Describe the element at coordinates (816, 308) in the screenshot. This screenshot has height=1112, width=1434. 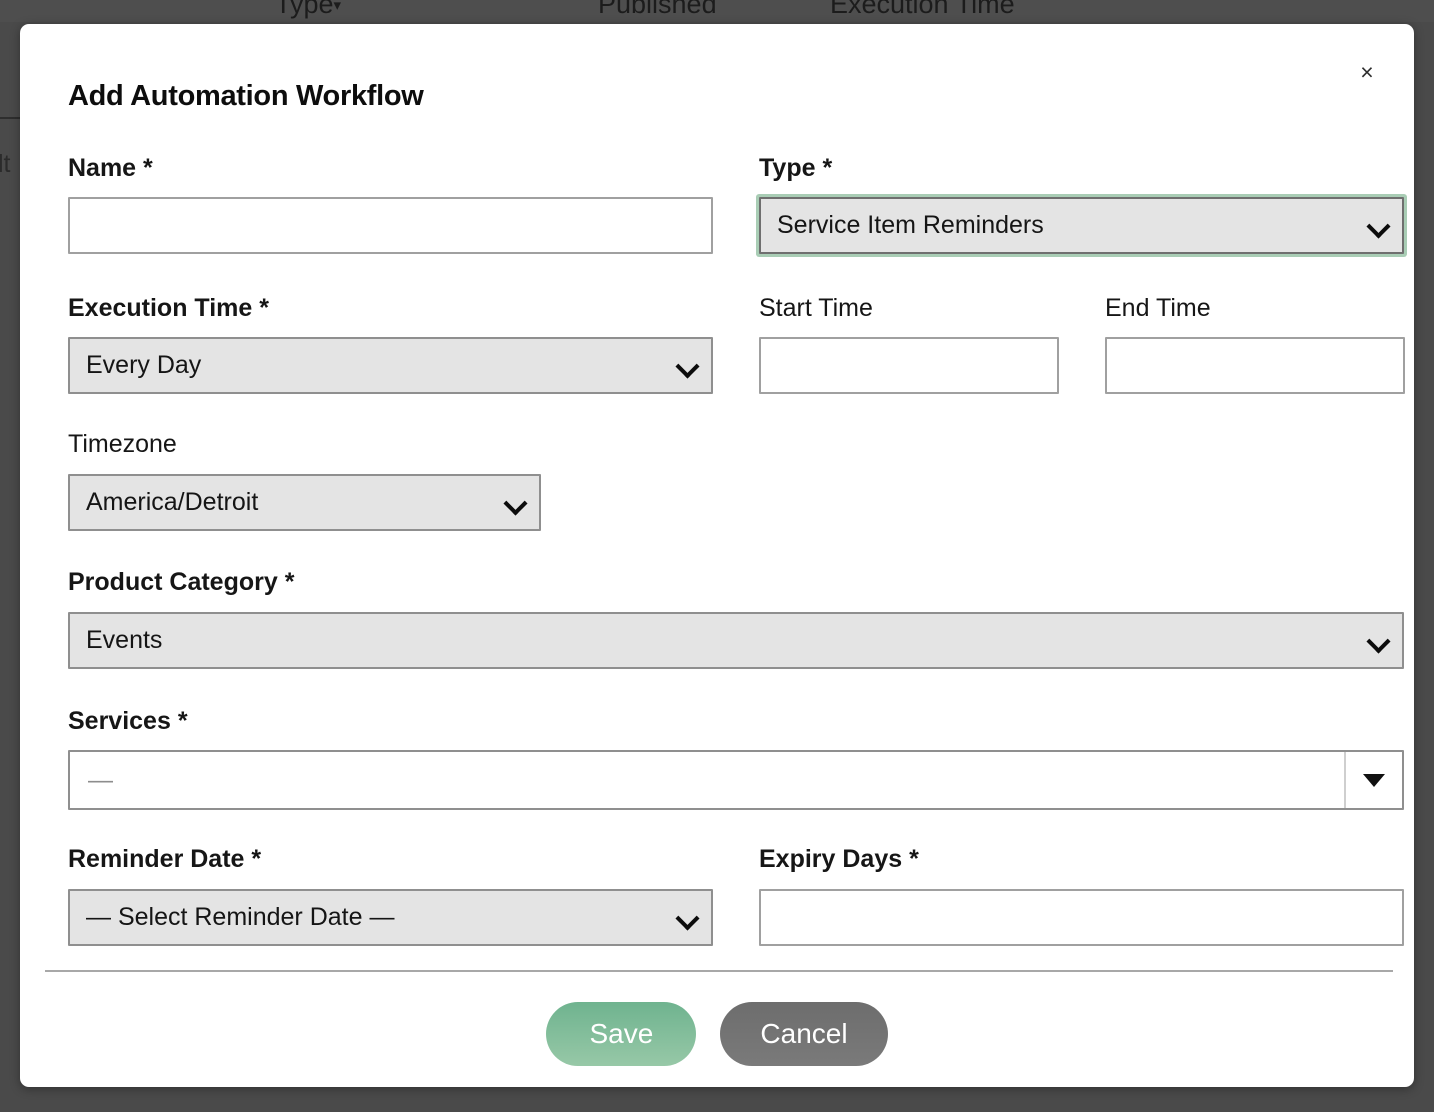
I see `start-time-label: Start Time` at that location.